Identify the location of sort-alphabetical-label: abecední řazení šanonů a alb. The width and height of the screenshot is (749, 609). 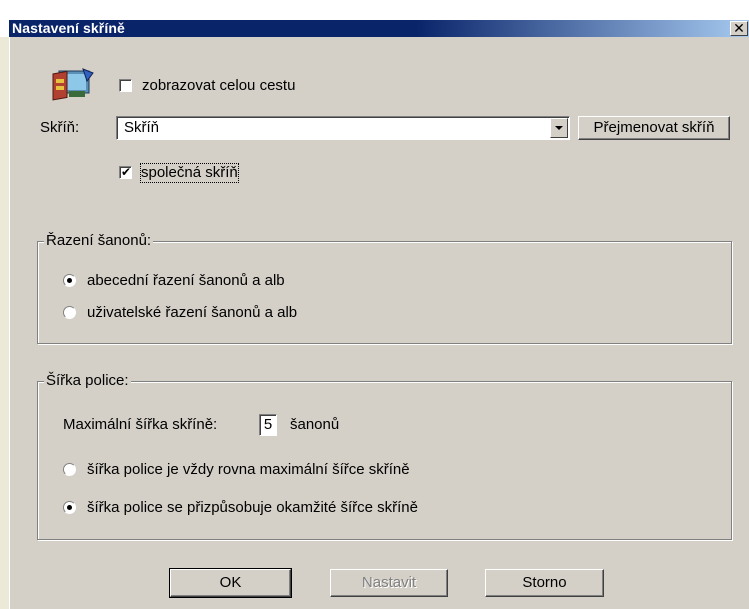
(186, 280).